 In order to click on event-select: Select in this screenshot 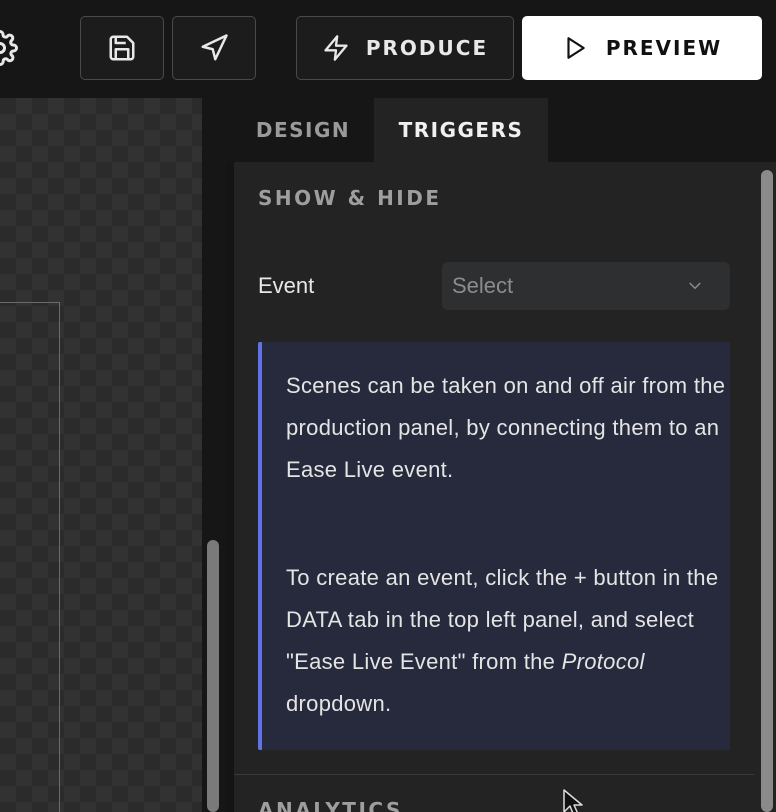, I will do `click(586, 286)`.